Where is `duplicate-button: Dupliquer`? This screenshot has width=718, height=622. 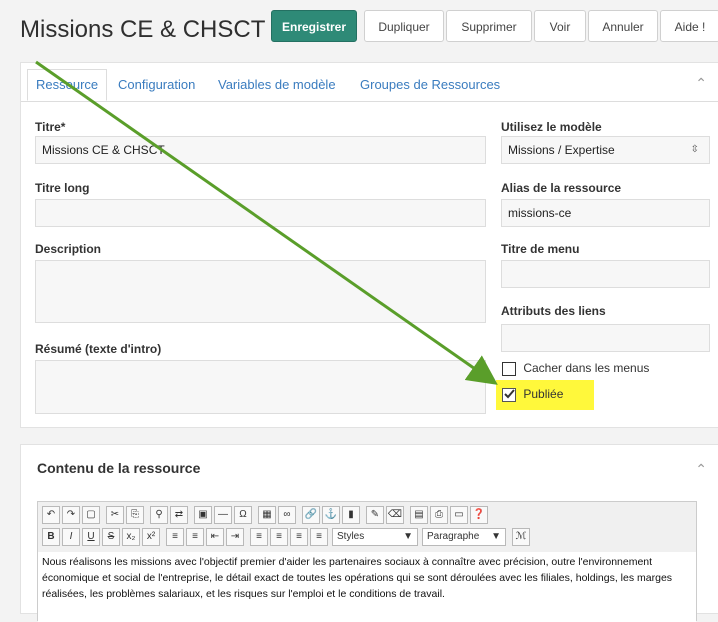 duplicate-button: Dupliquer is located at coordinates (404, 26).